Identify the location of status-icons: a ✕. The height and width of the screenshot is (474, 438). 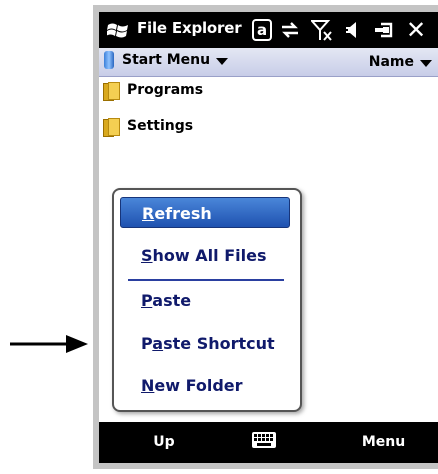
(339, 30).